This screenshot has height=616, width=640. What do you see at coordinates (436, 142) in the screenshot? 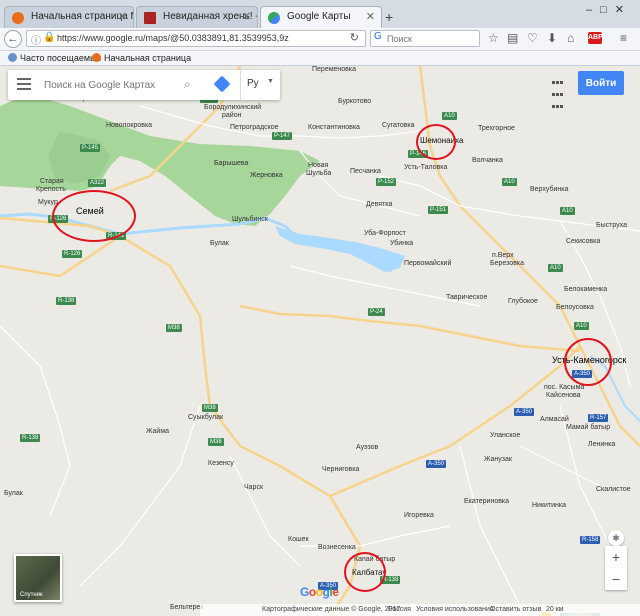
I see `highlight-circle-shemonaikha` at bounding box center [436, 142].